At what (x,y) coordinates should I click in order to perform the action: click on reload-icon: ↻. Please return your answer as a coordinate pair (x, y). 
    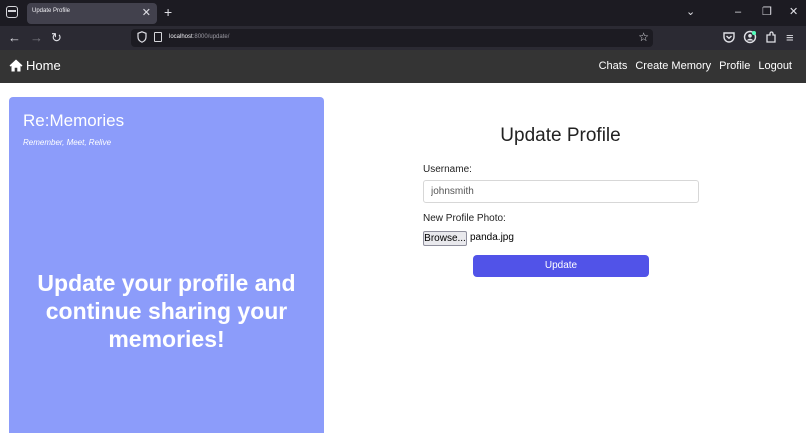
    Looking at the image, I should click on (56, 38).